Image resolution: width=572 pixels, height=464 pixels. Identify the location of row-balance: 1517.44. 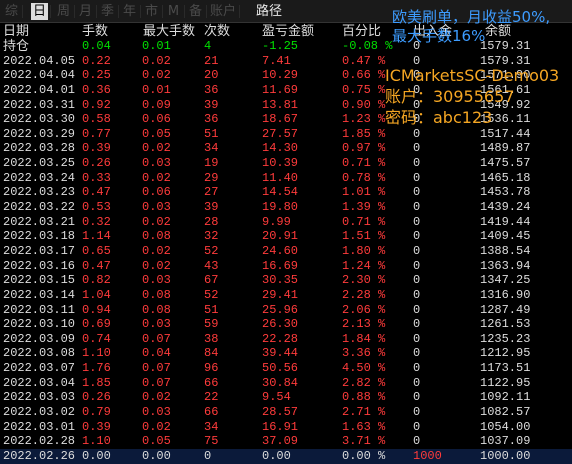
(505, 133).